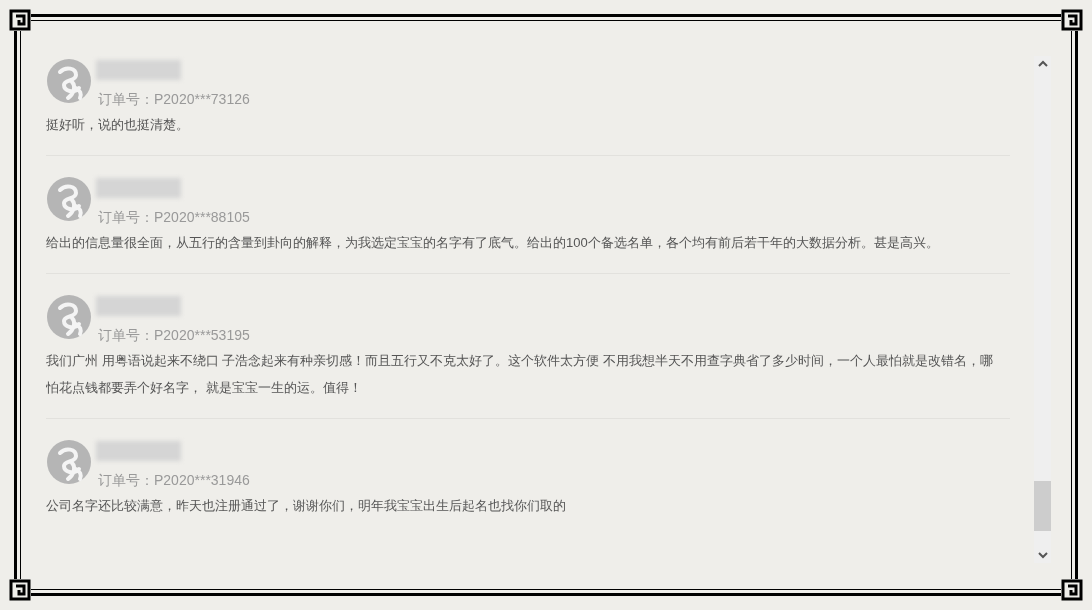 The image size is (1092, 610). I want to click on scrollbar-thumb, so click(1042, 506).